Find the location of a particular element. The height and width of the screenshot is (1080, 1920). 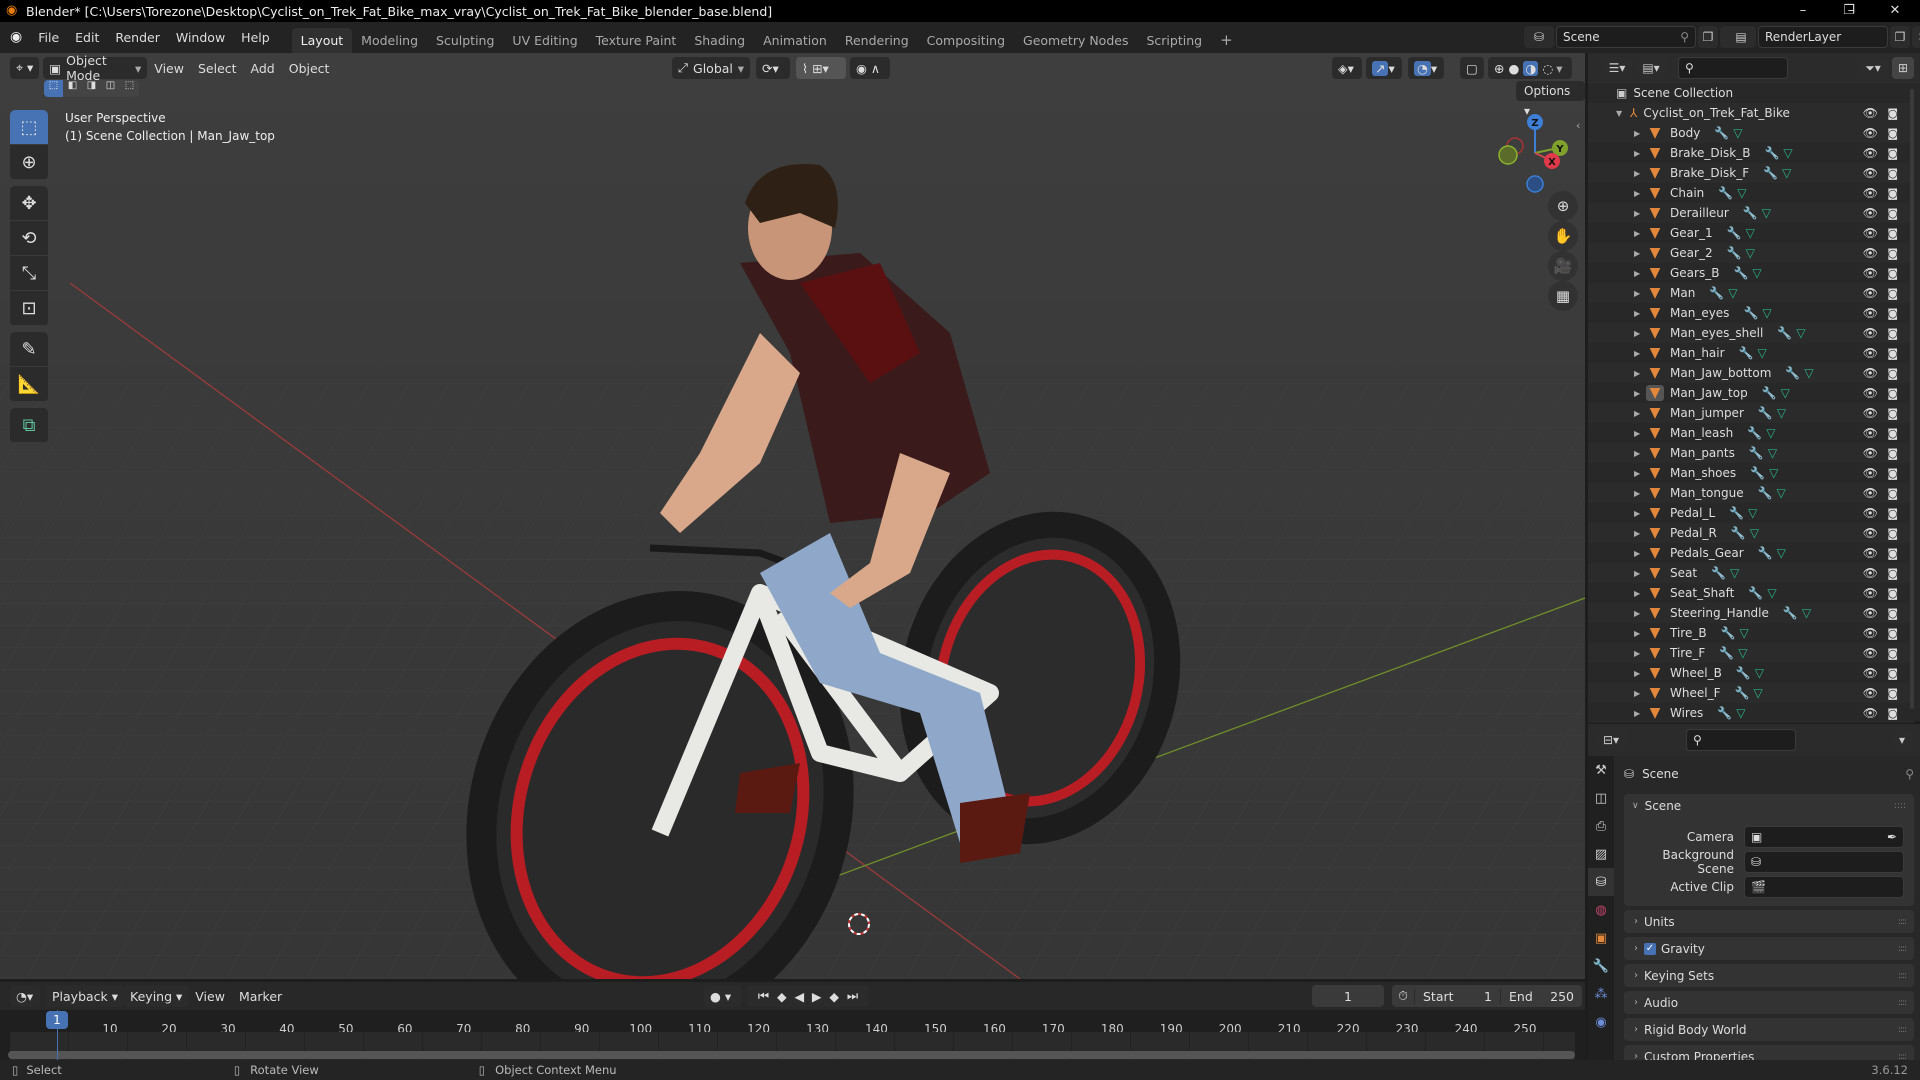

tab-view-layer-icon: ▨ is located at coordinates (1601, 854).